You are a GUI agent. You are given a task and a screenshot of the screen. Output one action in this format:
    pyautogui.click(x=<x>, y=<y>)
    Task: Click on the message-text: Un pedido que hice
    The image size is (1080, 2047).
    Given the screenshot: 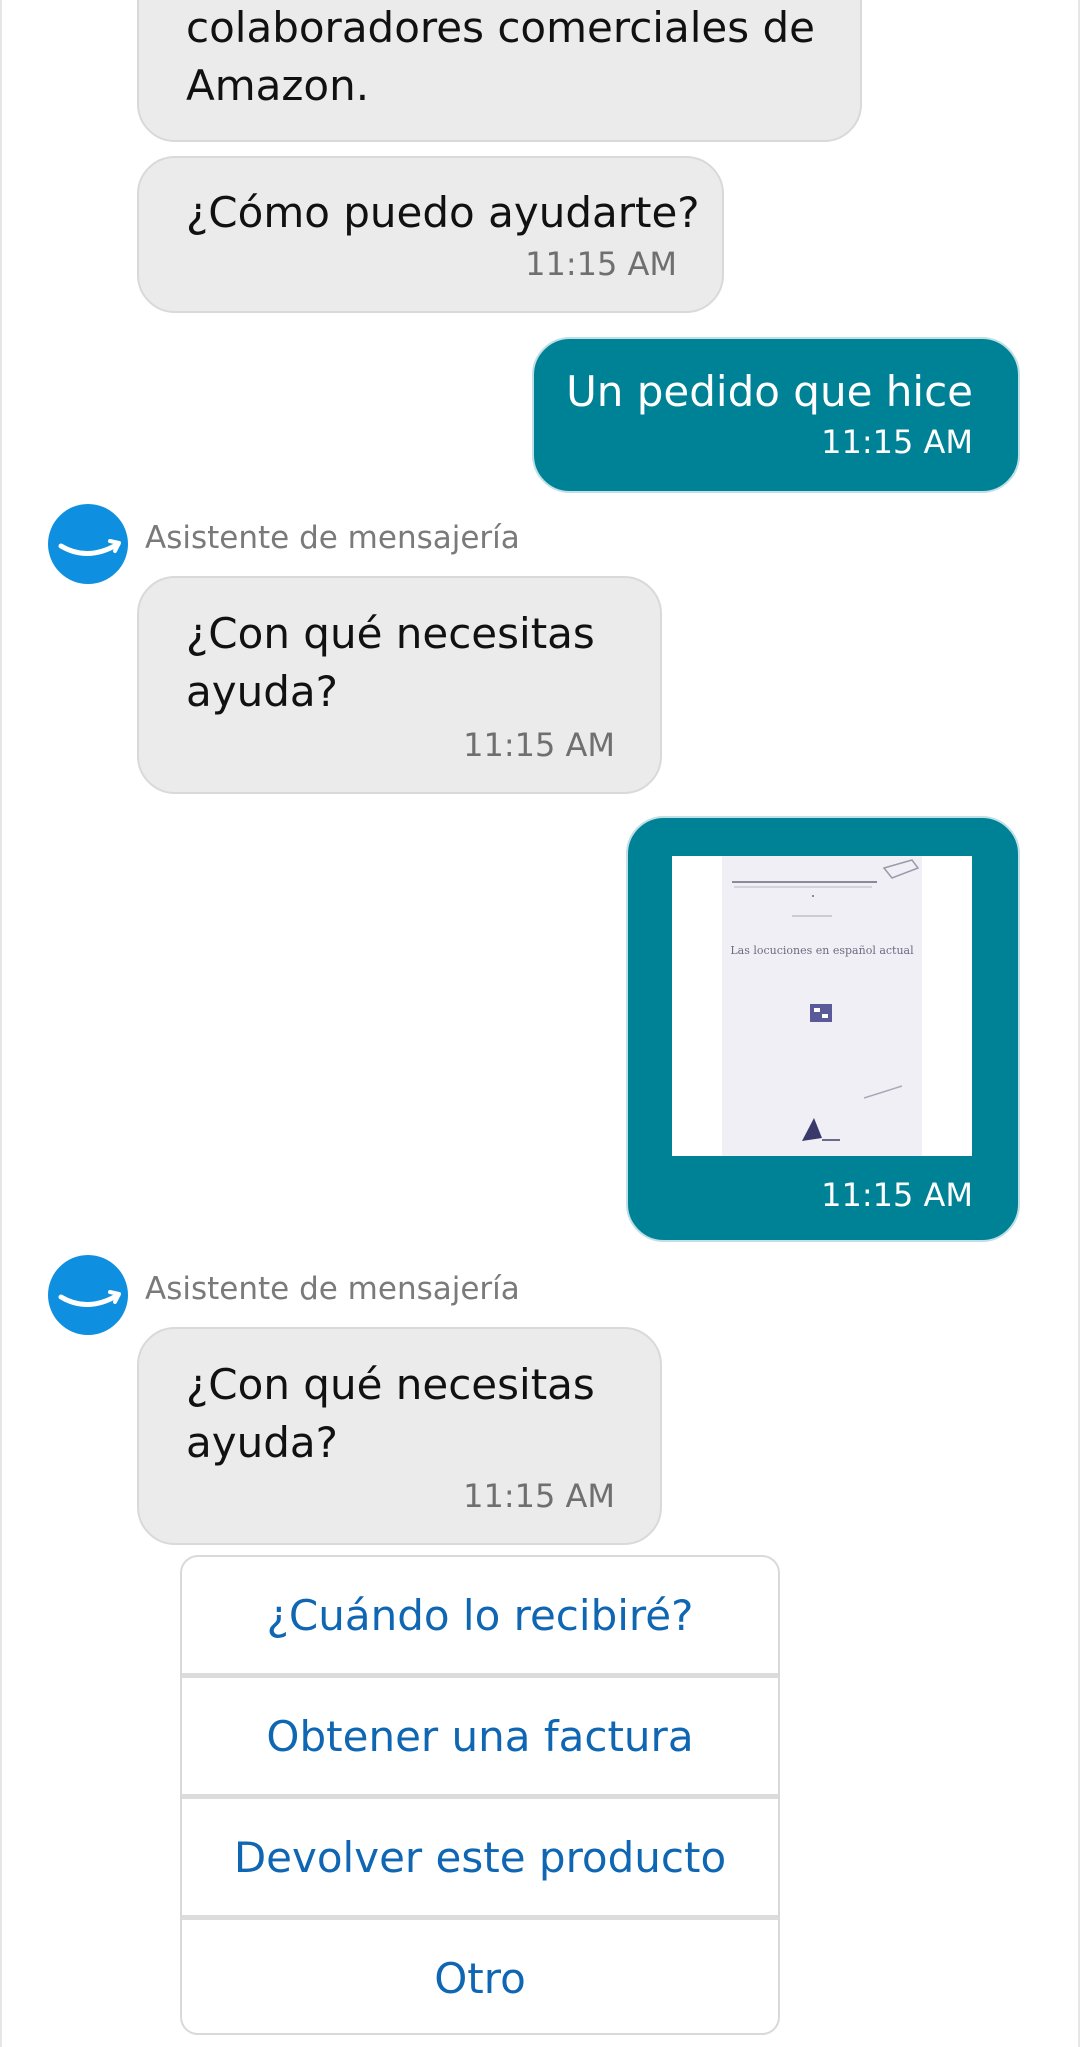 What is the action you would take?
    pyautogui.click(x=769, y=391)
    